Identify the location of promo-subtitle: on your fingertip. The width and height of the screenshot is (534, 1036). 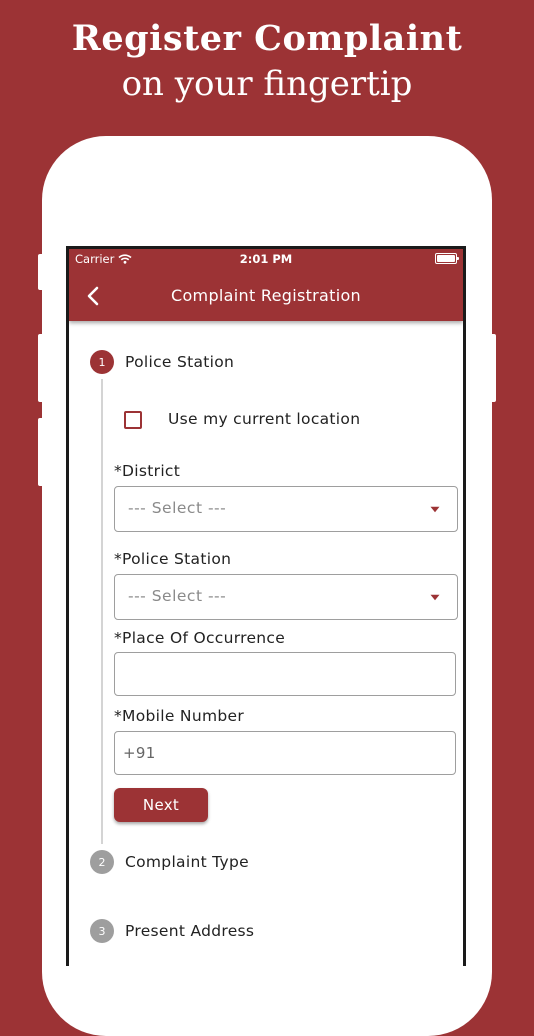
(267, 84).